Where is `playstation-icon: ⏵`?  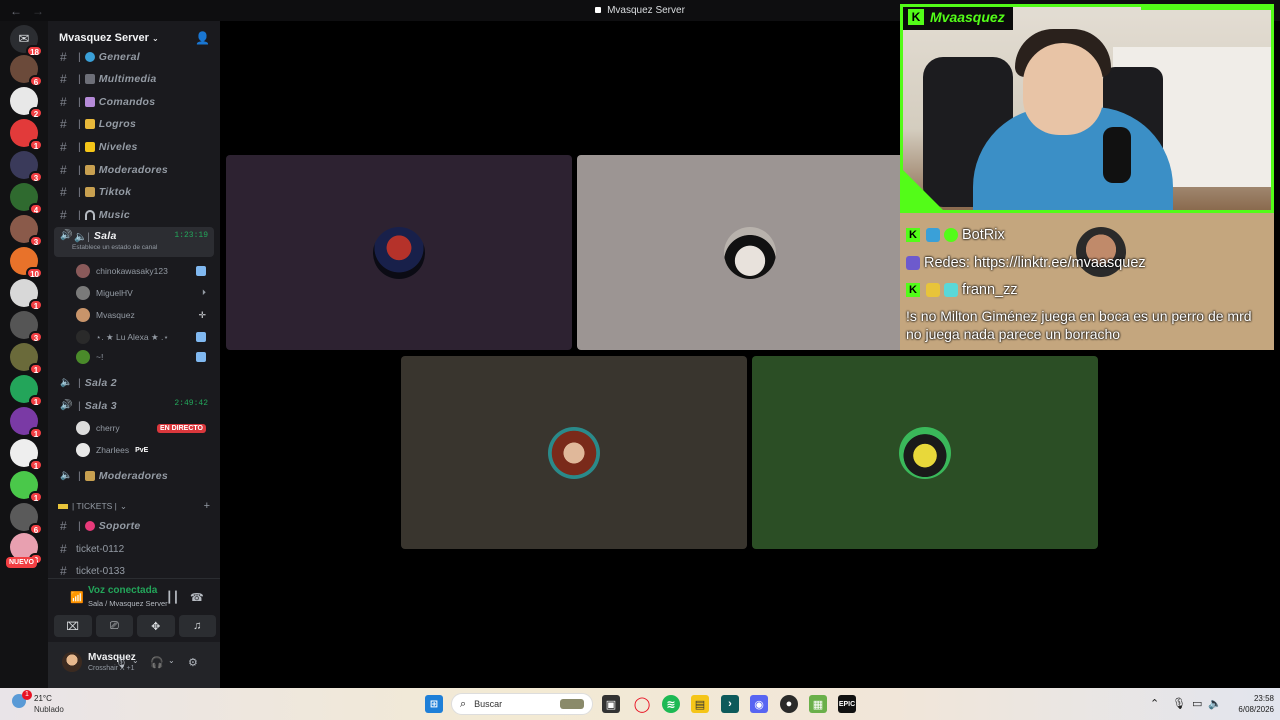 playstation-icon: ⏵ is located at coordinates (204, 292).